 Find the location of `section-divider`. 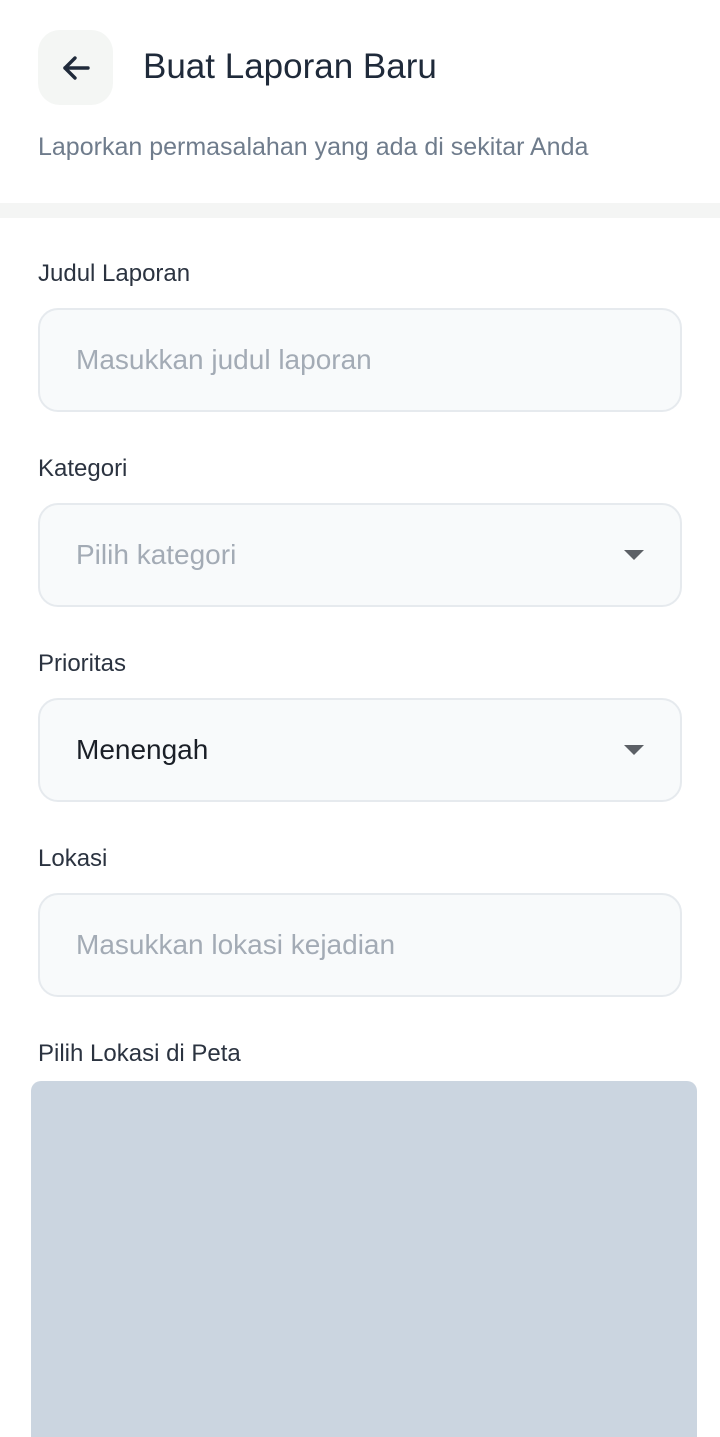

section-divider is located at coordinates (360, 210).